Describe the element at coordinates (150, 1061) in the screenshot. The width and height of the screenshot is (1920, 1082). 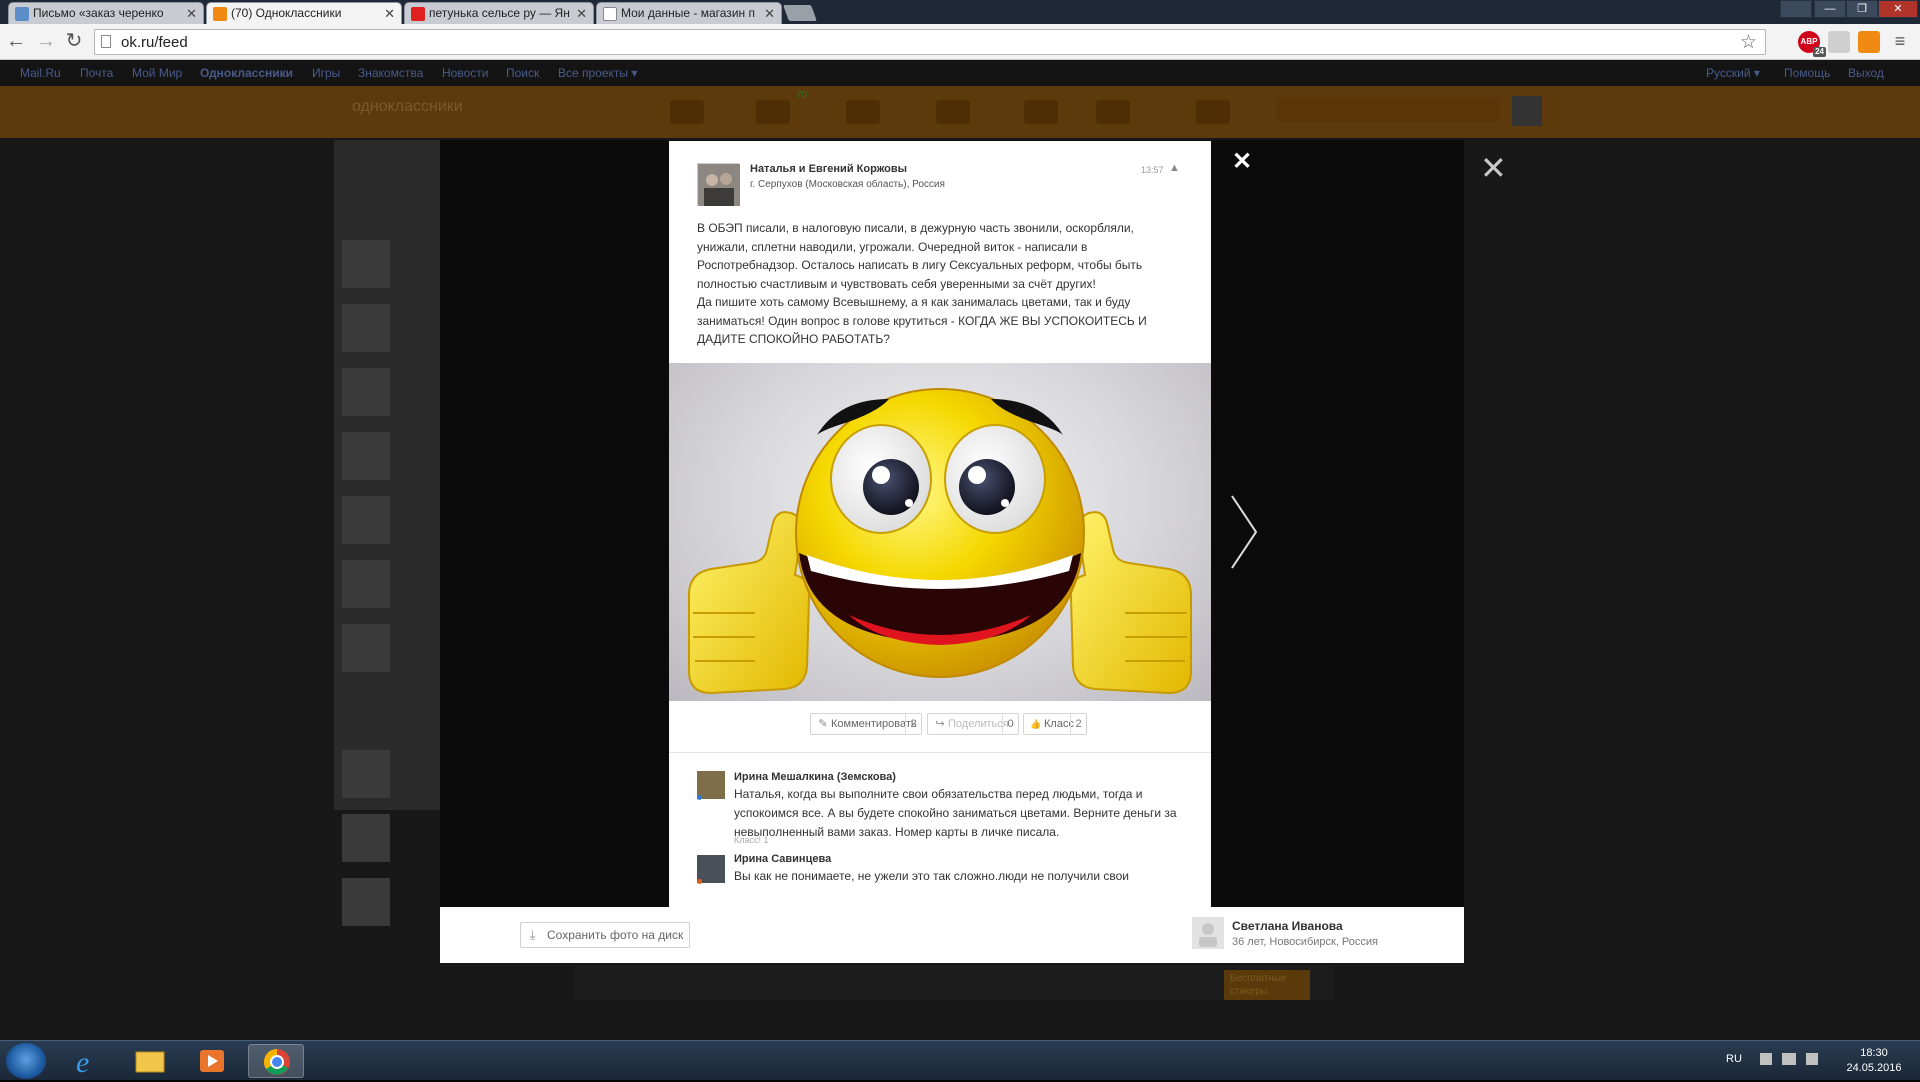
I see `file-explorer-icon` at that location.